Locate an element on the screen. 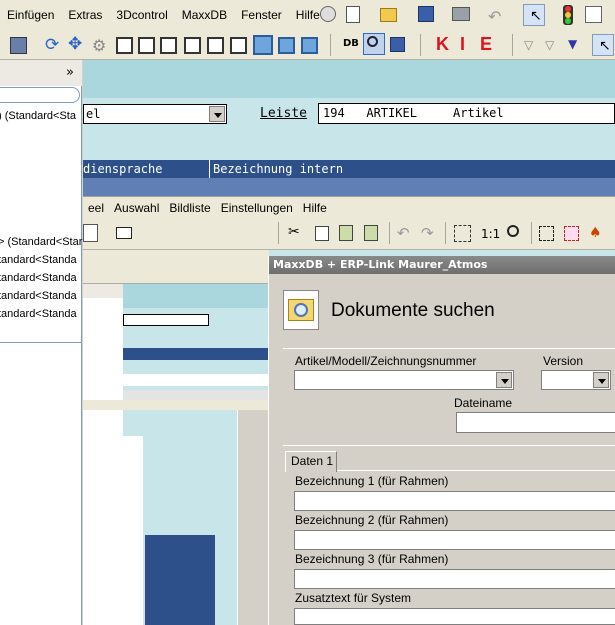  mail-icon is located at coordinates (124, 233).